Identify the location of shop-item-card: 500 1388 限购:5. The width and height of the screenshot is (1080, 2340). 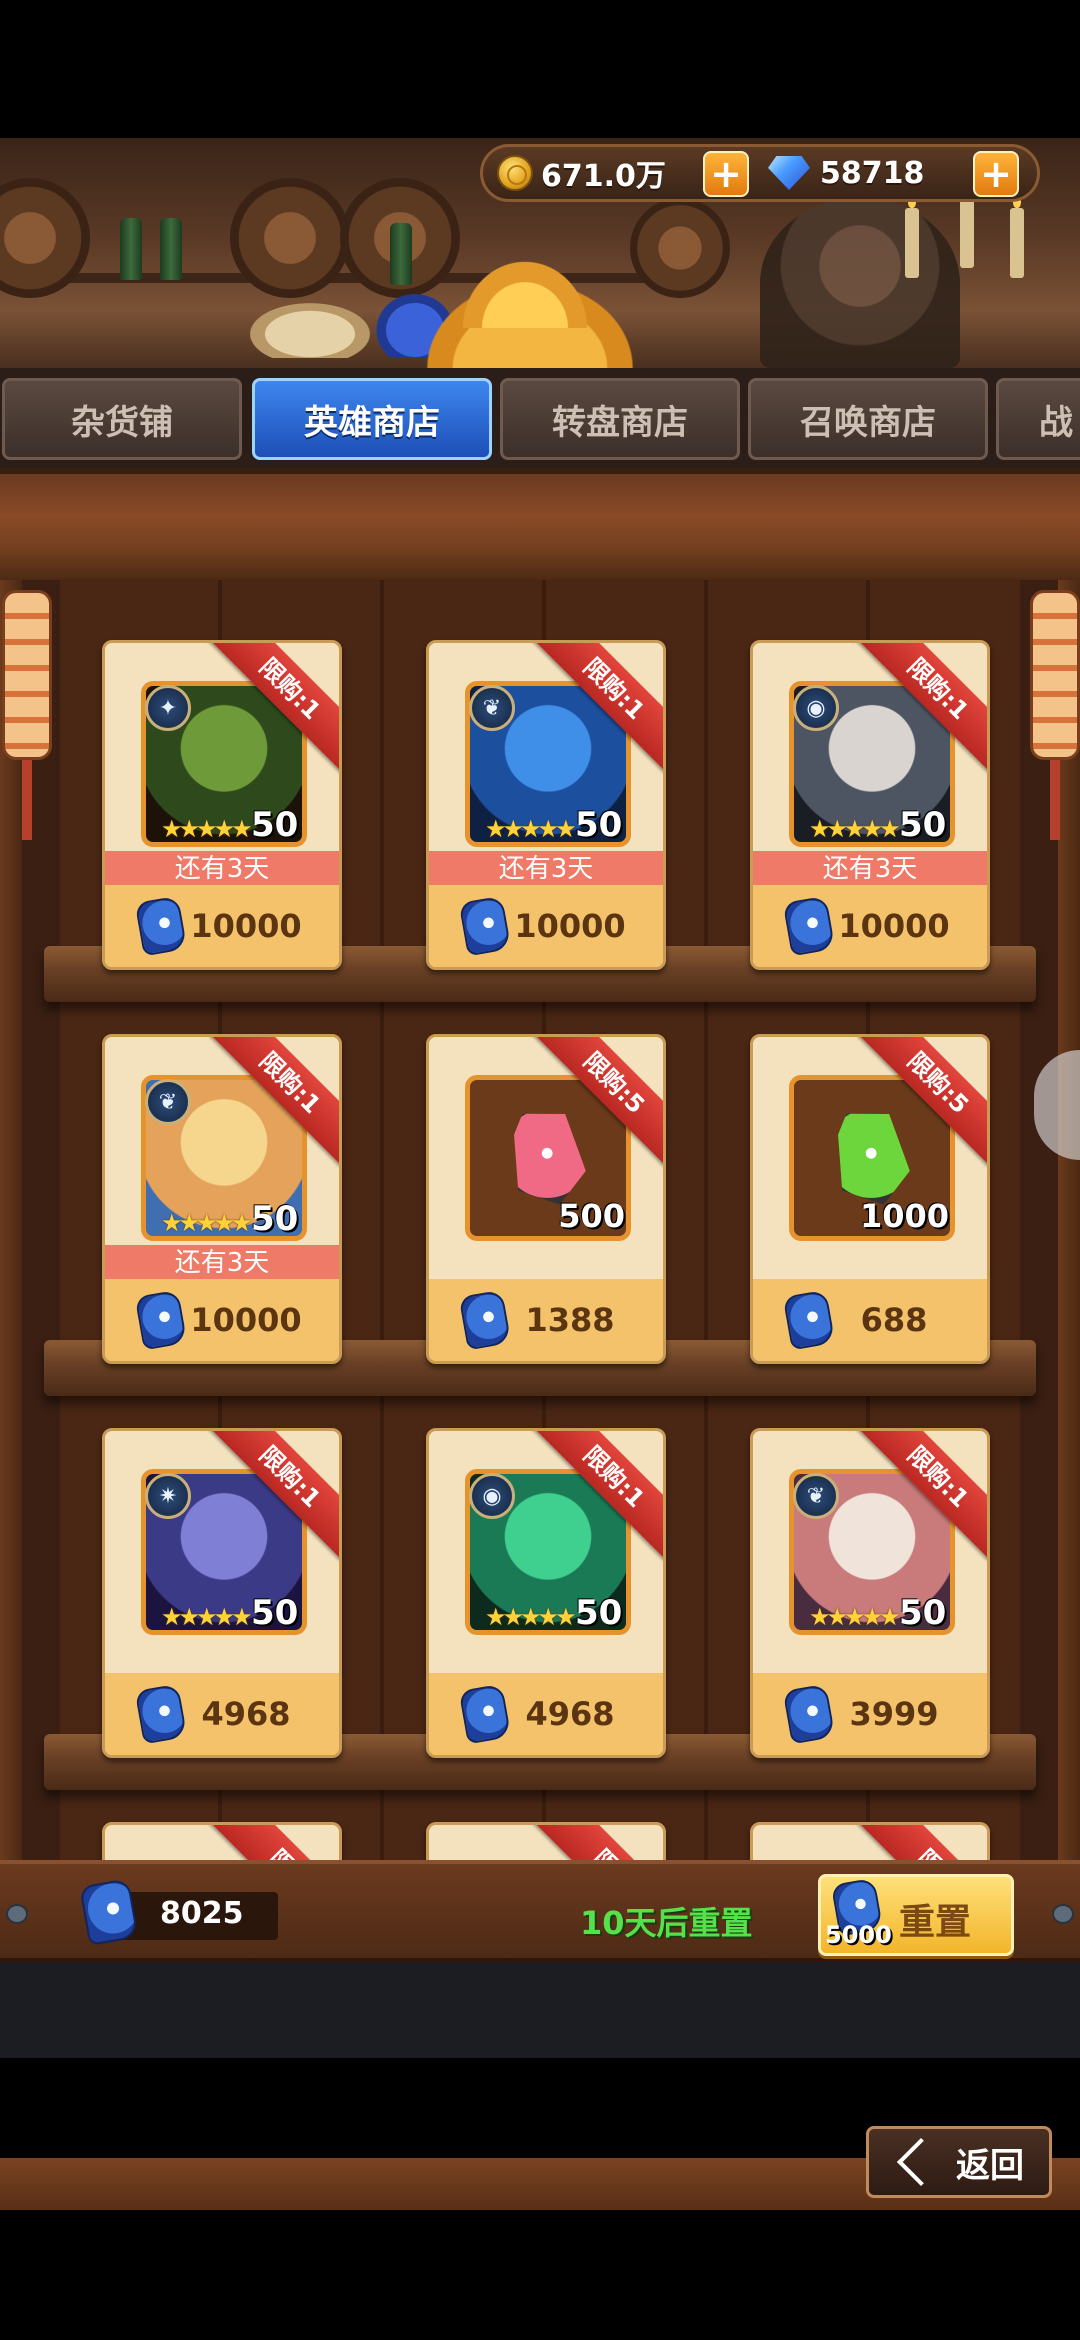
(546, 1199).